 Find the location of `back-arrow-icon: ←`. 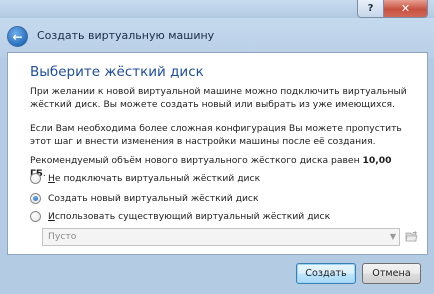

back-arrow-icon: ← is located at coordinates (17, 36).